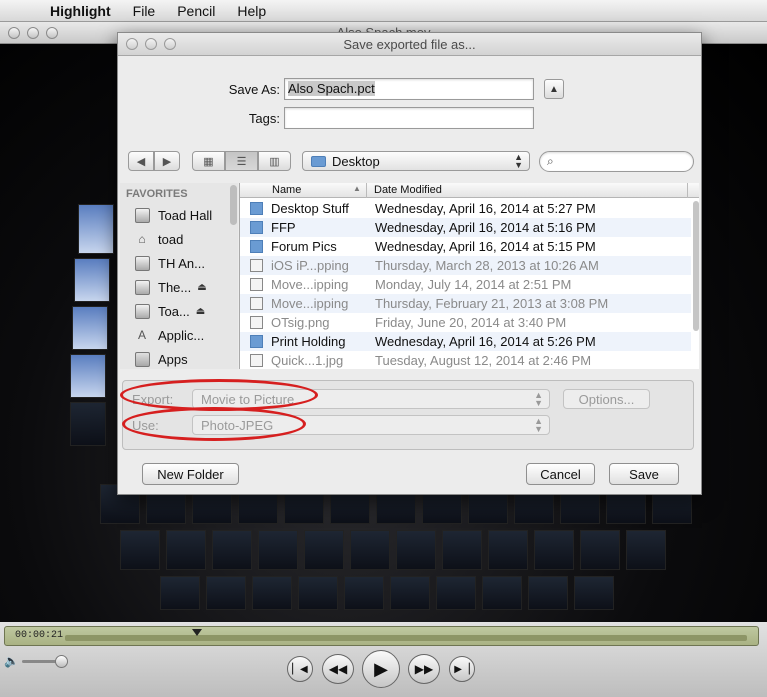 This screenshot has height=697, width=767. I want to click on menu-pencil: Pencil, so click(196, 11).